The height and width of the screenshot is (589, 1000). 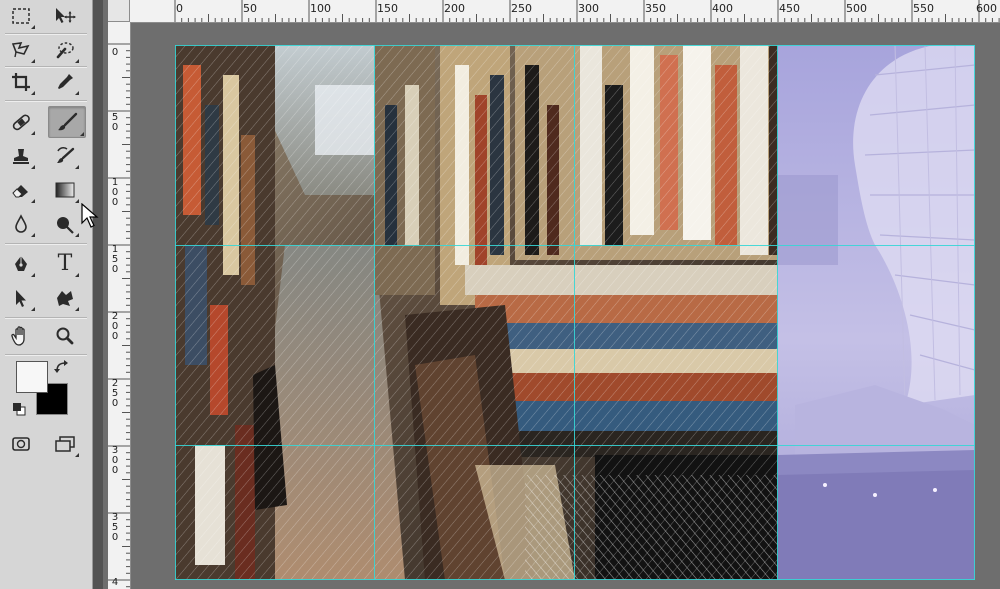 I want to click on foreground-color-swatch, so click(x=32, y=377).